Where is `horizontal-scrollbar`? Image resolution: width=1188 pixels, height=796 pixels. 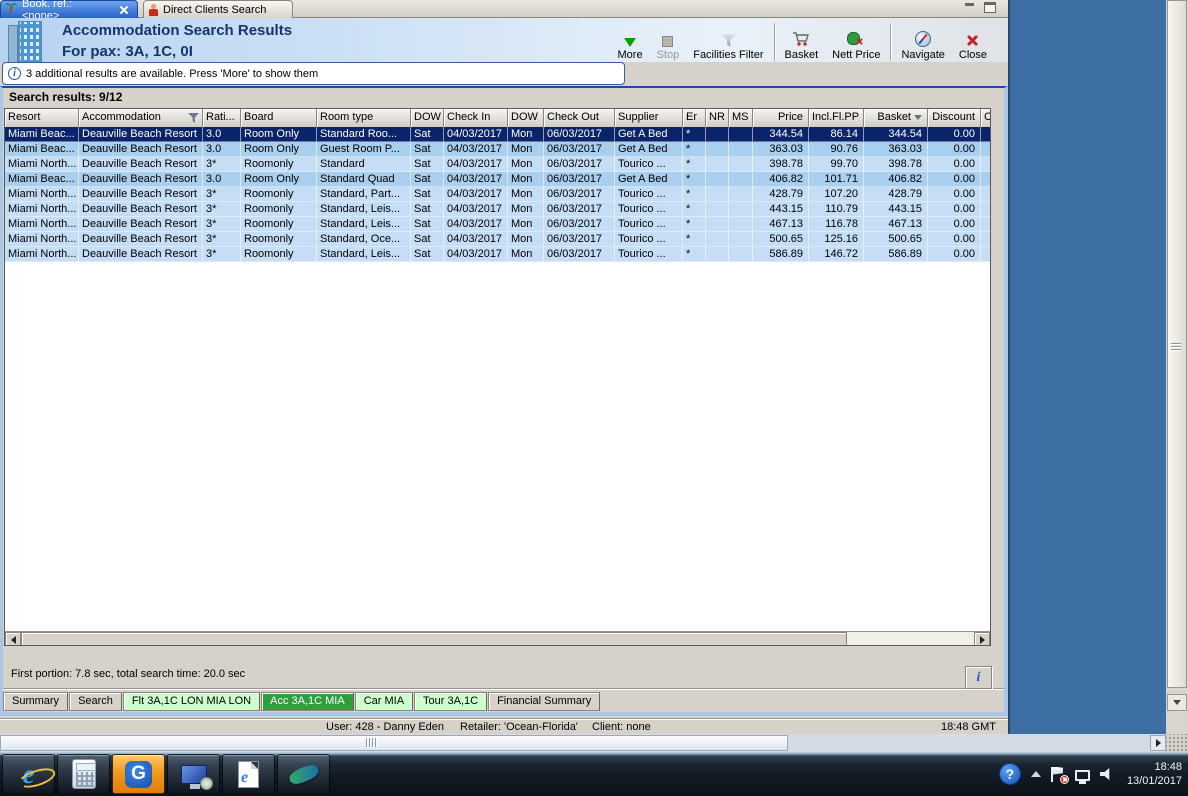
horizontal-scrollbar is located at coordinates (583, 743).